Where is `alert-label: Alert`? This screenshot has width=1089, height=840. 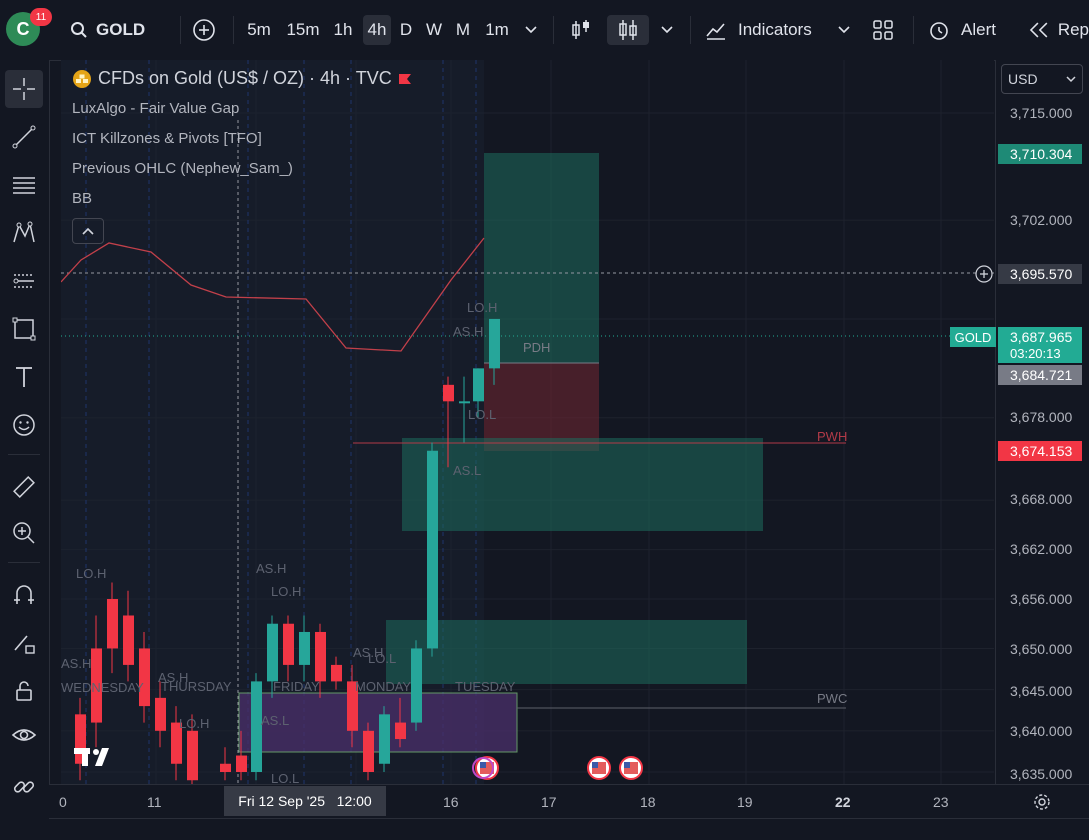 alert-label: Alert is located at coordinates (978, 29).